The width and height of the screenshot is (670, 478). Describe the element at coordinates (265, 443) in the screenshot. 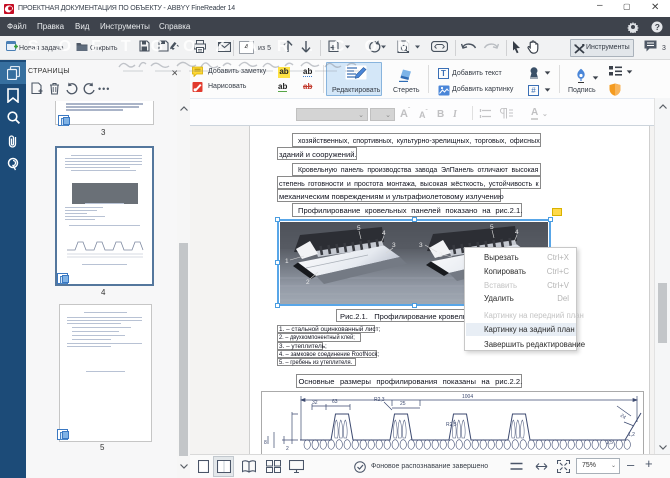

I see `svg-text: 8` at that location.